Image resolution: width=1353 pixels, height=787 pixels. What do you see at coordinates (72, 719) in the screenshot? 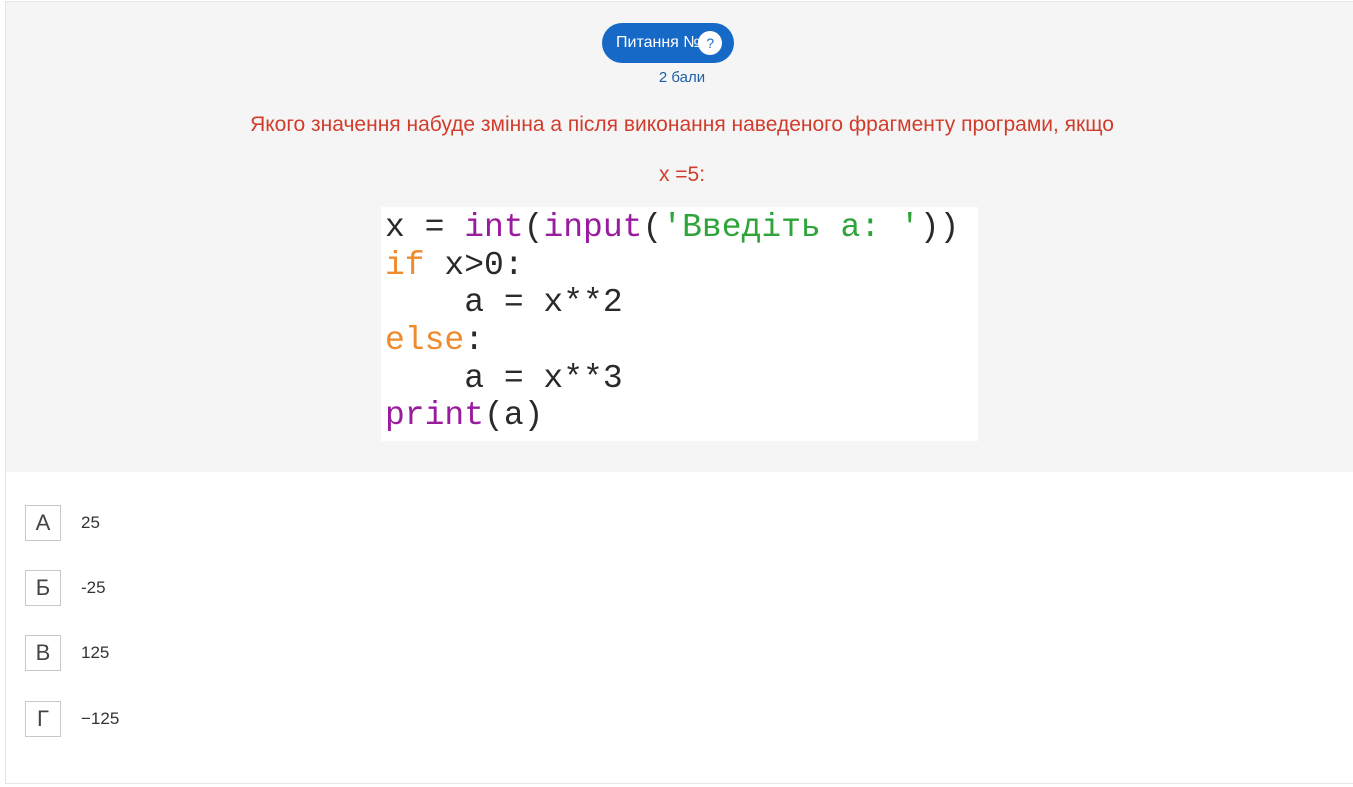
I see `answer-option-d: Г −125` at bounding box center [72, 719].